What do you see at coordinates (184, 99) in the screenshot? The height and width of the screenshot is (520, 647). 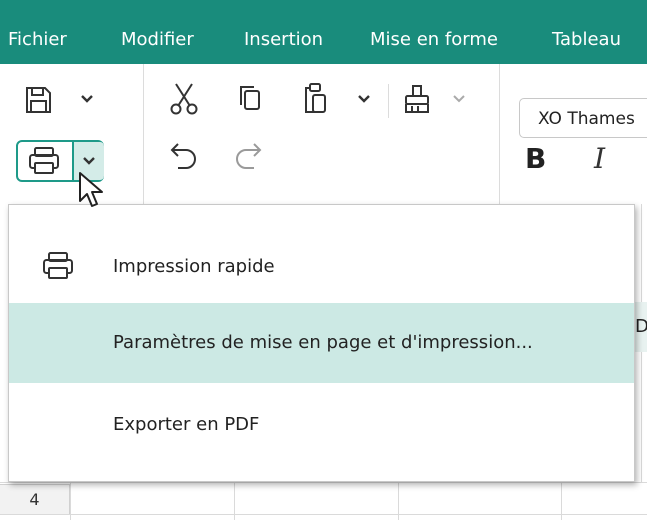 I see `cut-icon` at bounding box center [184, 99].